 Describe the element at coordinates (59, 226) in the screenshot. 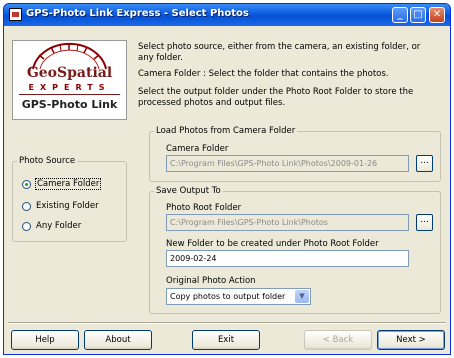

I see `radio-label-any-folder: Any Folder` at that location.